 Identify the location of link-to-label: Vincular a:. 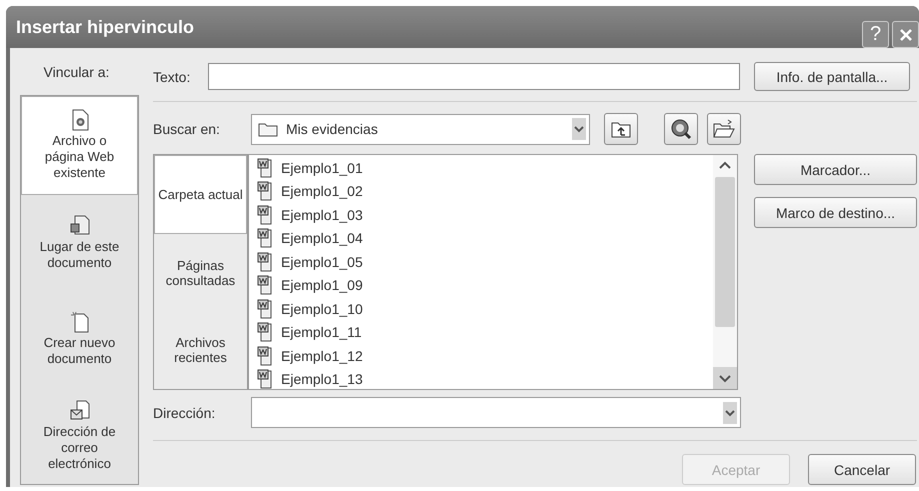
(76, 72).